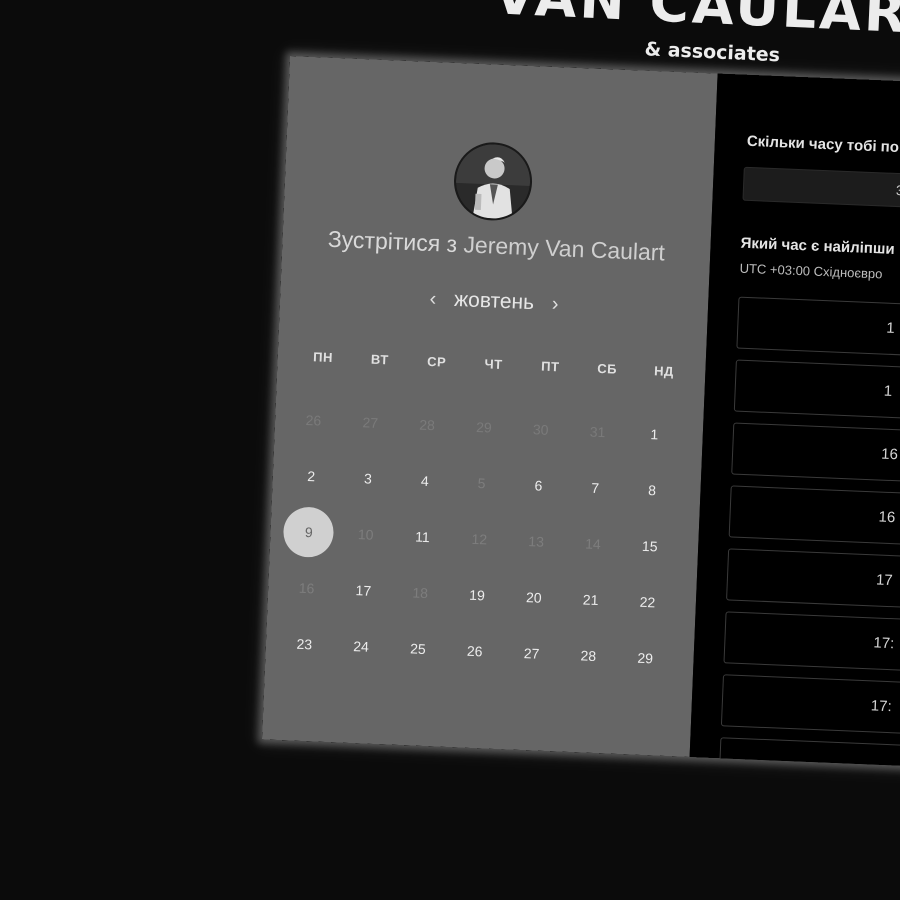 This screenshot has height=900, width=900. Describe the element at coordinates (424, 481) in the screenshot. I see `calendar-day: 4` at that location.